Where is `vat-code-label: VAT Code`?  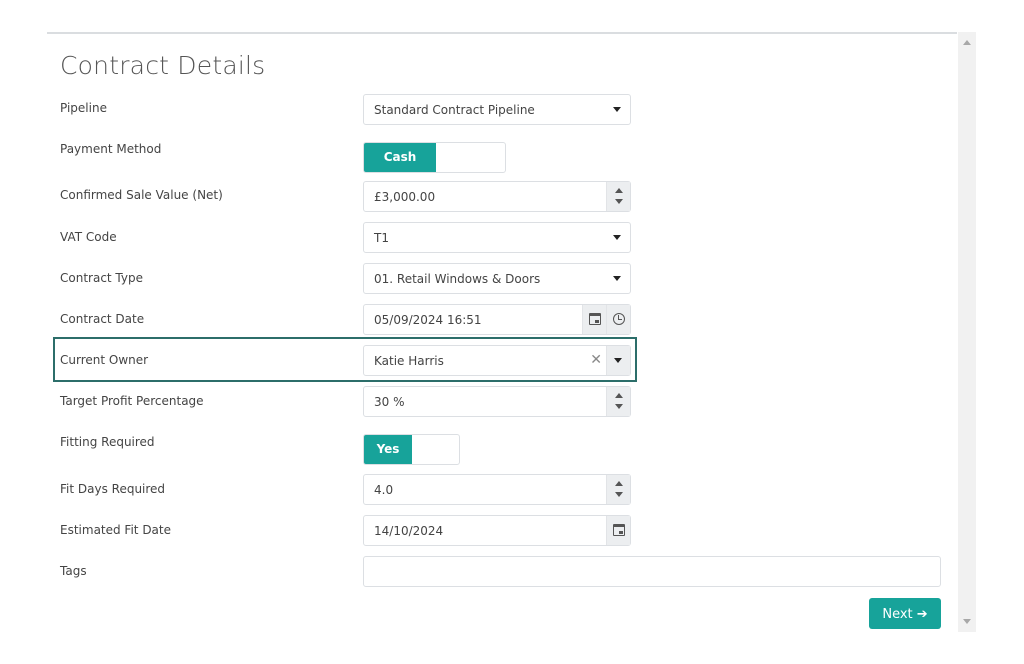 vat-code-label: VAT Code is located at coordinates (88, 237).